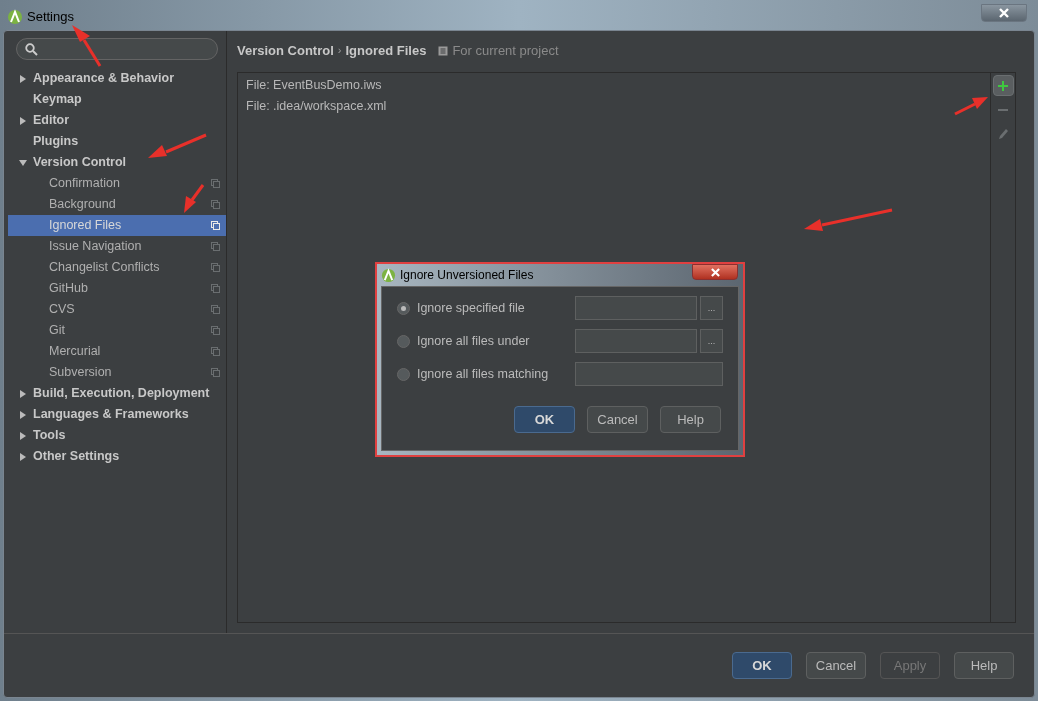 The width and height of the screenshot is (1038, 701). I want to click on tree-item: Version Control, so click(117, 162).